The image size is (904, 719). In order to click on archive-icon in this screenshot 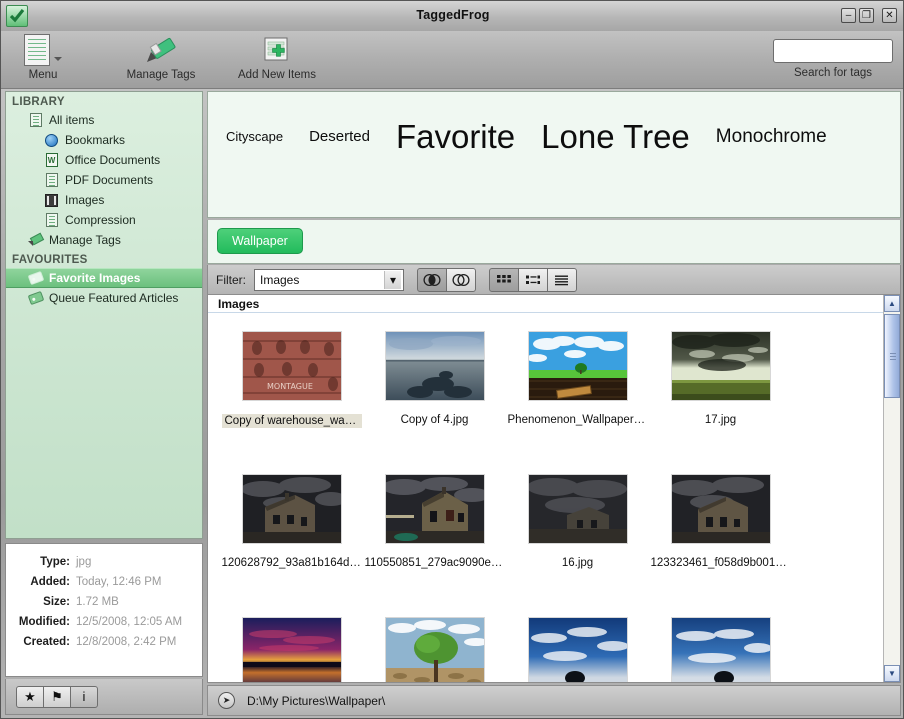, I will do `click(51, 220)`.